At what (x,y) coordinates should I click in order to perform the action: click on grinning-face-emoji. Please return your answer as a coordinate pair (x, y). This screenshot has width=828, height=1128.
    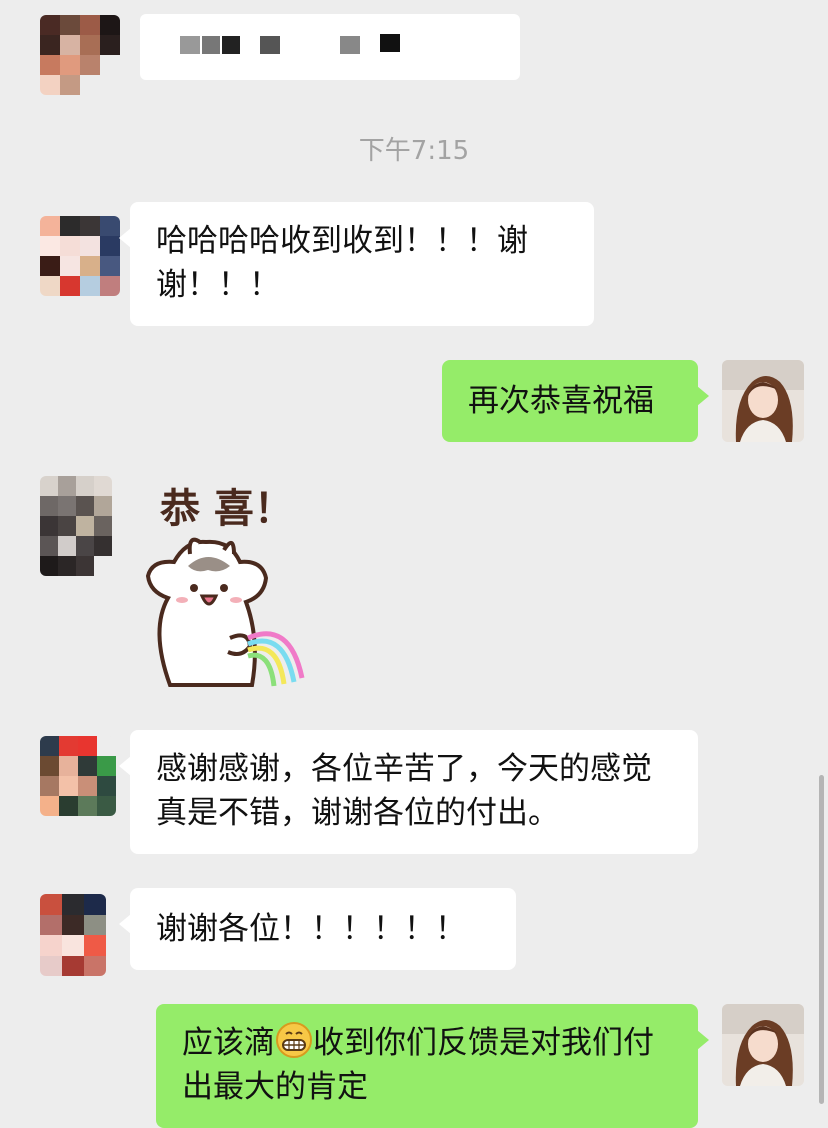
    Looking at the image, I should click on (294, 1040).